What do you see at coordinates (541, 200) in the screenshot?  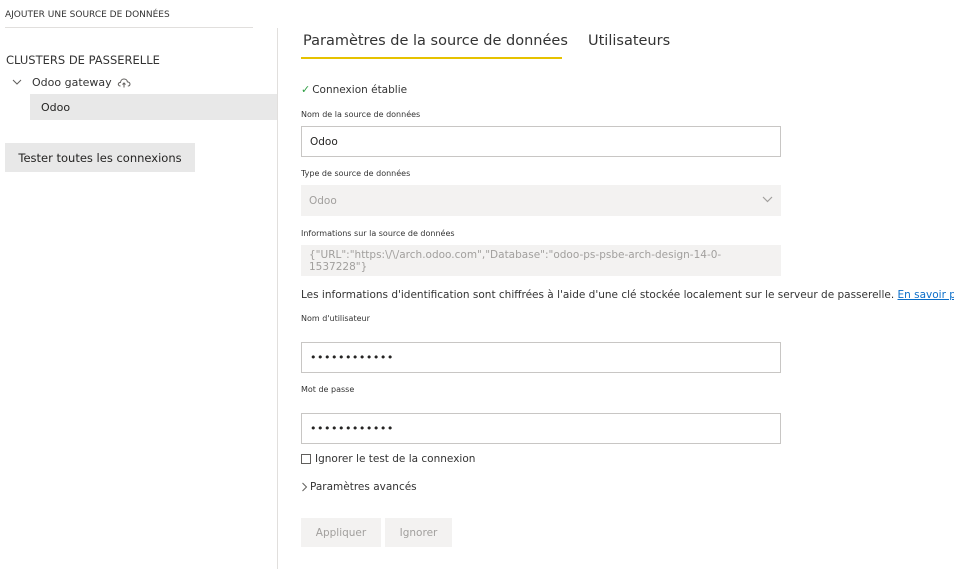 I see `datasource-type-select: Odoo` at bounding box center [541, 200].